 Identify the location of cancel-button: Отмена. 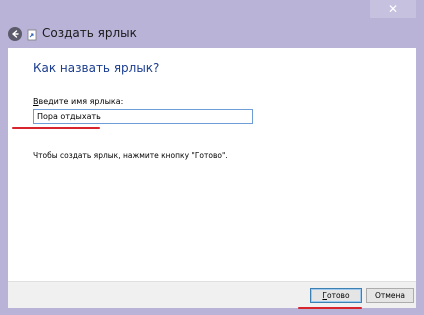
(390, 295).